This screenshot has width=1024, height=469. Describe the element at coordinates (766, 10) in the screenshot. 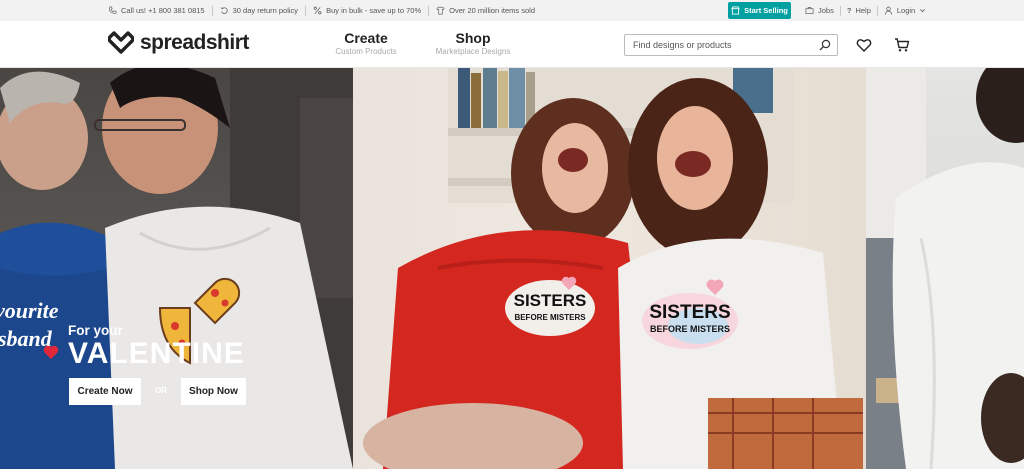

I see `start-selling-label: Start Selling` at that location.